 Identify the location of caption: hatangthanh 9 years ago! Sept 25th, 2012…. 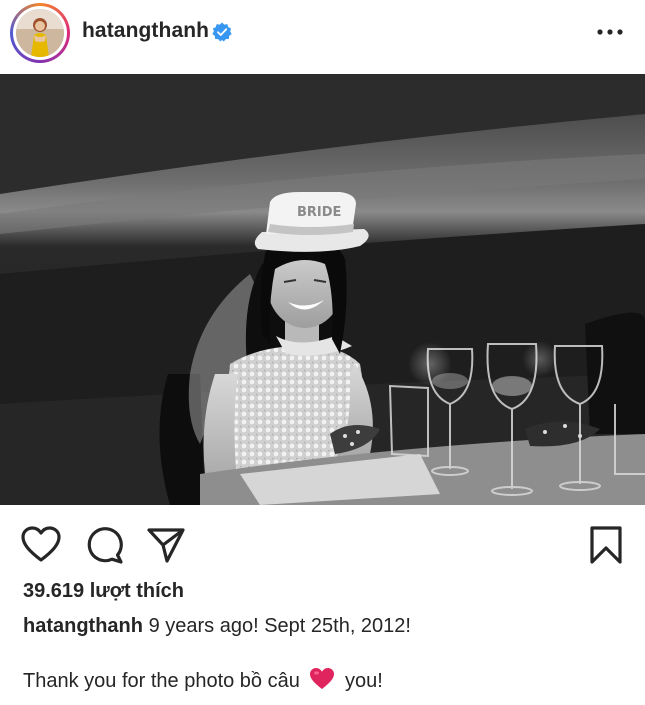
(217, 626).